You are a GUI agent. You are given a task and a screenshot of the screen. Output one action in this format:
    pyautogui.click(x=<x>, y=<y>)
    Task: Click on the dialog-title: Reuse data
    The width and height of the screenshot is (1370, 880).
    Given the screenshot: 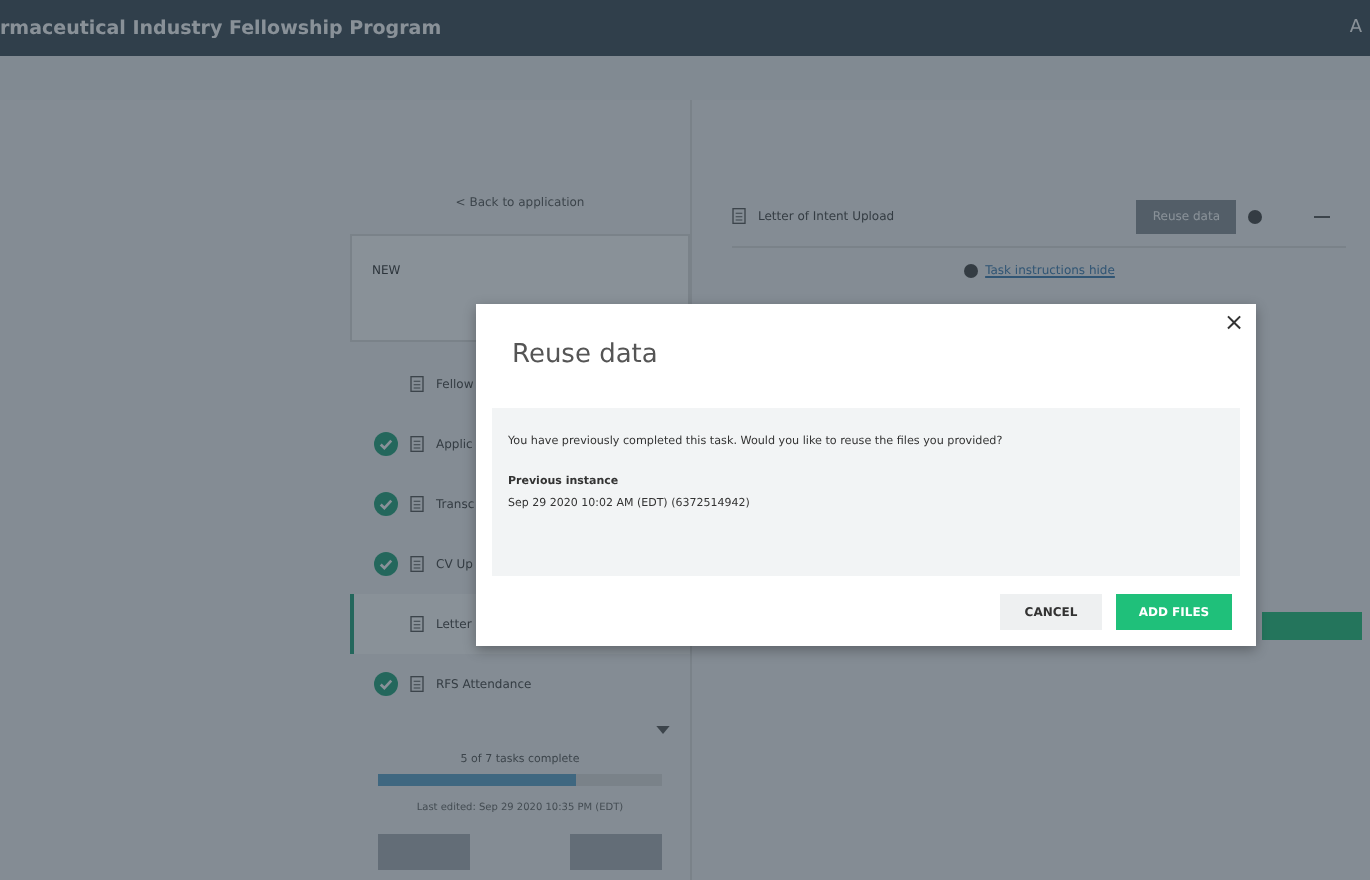 What is the action you would take?
    pyautogui.click(x=585, y=356)
    